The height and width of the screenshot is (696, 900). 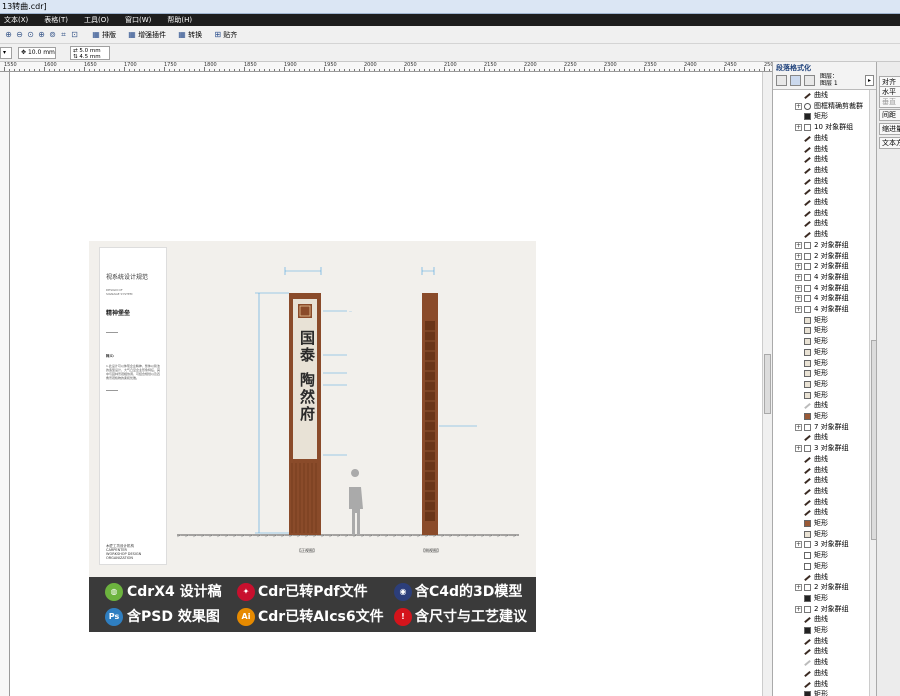 I want to click on menu-table: 表格(T), so click(x=56, y=20).